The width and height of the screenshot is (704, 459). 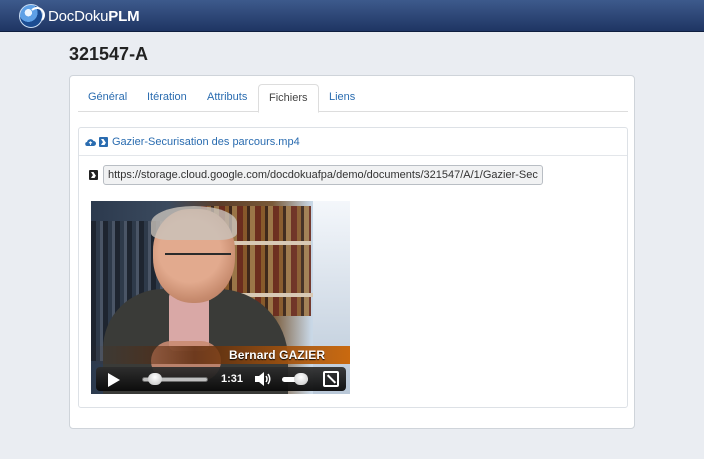 I want to click on cloud-upload-icon, so click(x=90, y=142).